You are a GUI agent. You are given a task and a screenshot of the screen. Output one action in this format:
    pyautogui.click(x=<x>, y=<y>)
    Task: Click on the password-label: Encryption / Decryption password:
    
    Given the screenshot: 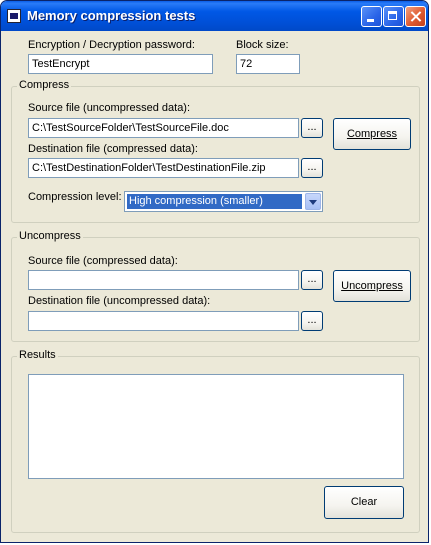 What is the action you would take?
    pyautogui.click(x=111, y=45)
    